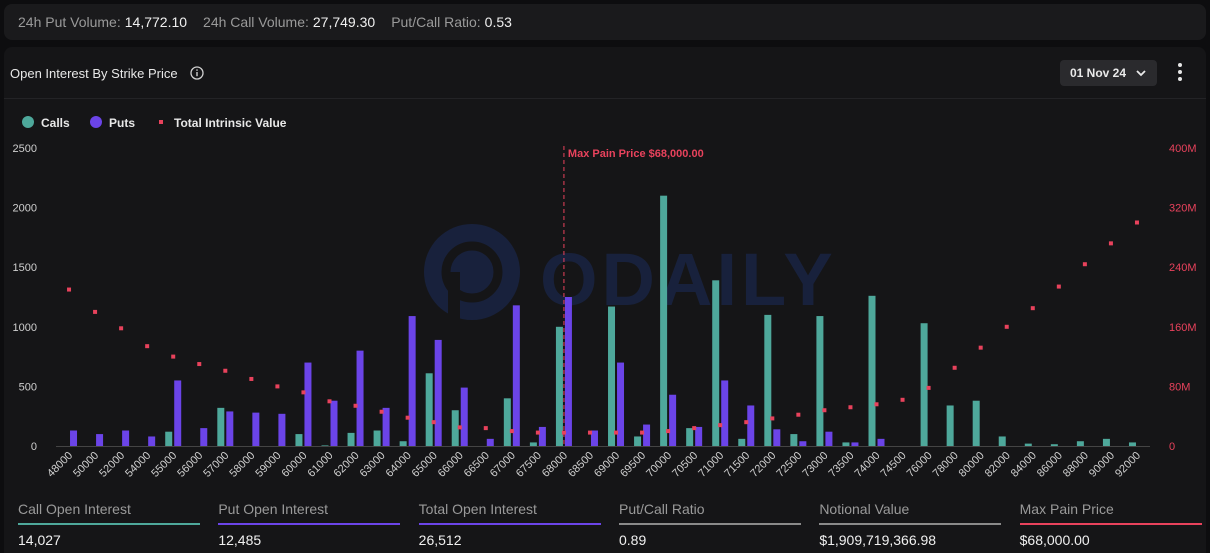 The width and height of the screenshot is (1210, 553). What do you see at coordinates (711, 465) in the screenshot?
I see `x-tick-label: 71000` at bounding box center [711, 465].